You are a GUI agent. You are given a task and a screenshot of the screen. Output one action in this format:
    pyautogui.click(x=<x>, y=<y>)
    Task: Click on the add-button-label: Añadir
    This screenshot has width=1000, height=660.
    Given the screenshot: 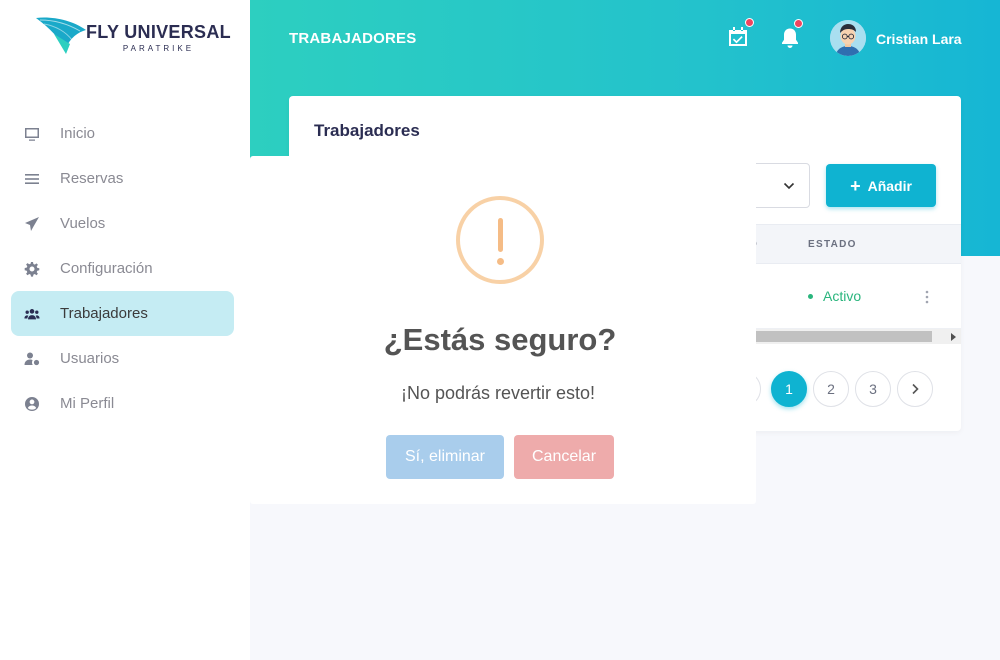 What is the action you would take?
    pyautogui.click(x=889, y=185)
    